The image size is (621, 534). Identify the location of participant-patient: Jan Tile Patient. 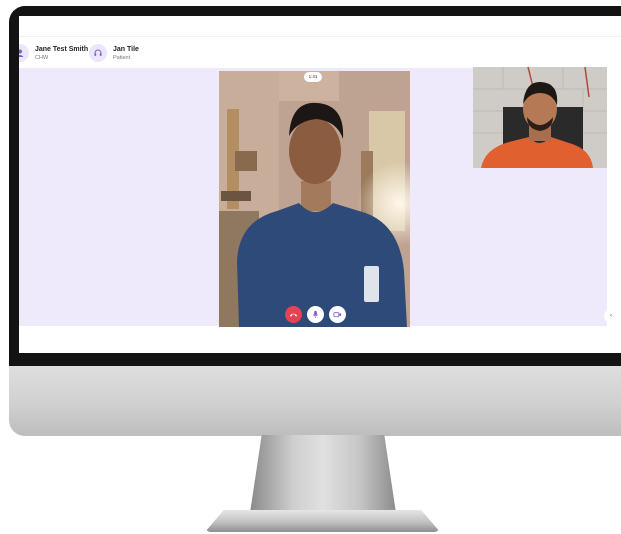
(114, 53).